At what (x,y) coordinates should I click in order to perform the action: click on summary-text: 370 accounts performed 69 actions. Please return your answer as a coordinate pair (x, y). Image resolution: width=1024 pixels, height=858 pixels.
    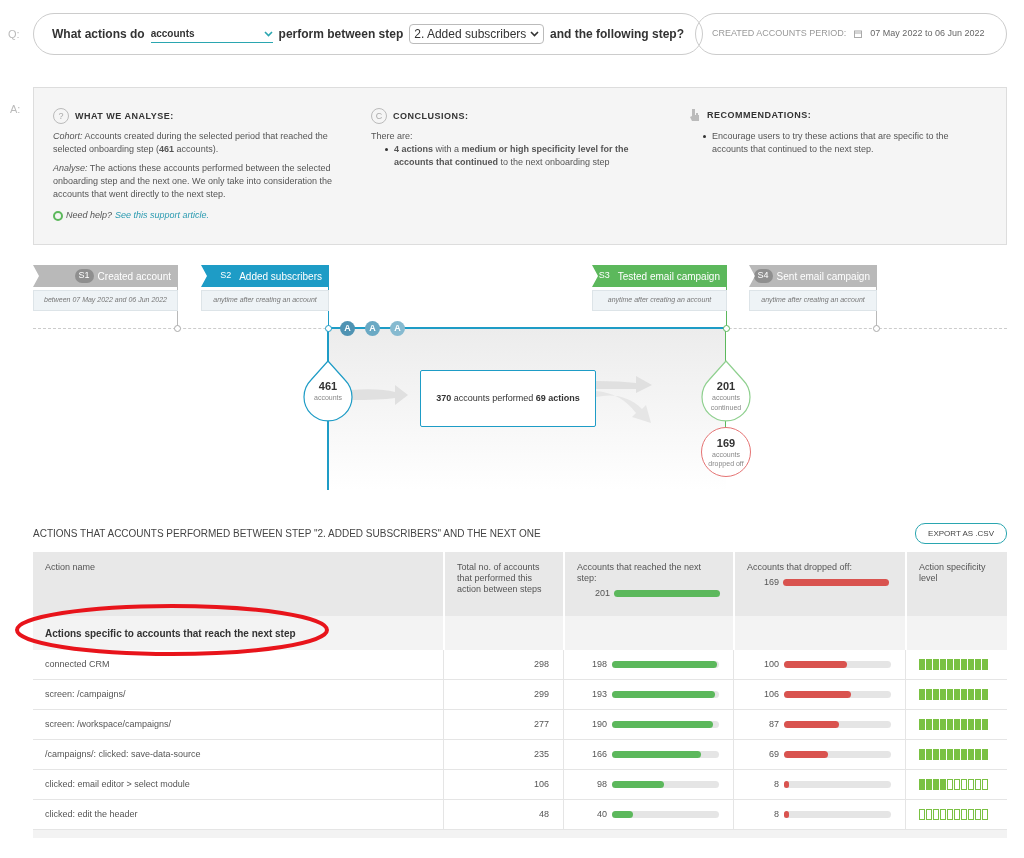
    Looking at the image, I should click on (508, 398).